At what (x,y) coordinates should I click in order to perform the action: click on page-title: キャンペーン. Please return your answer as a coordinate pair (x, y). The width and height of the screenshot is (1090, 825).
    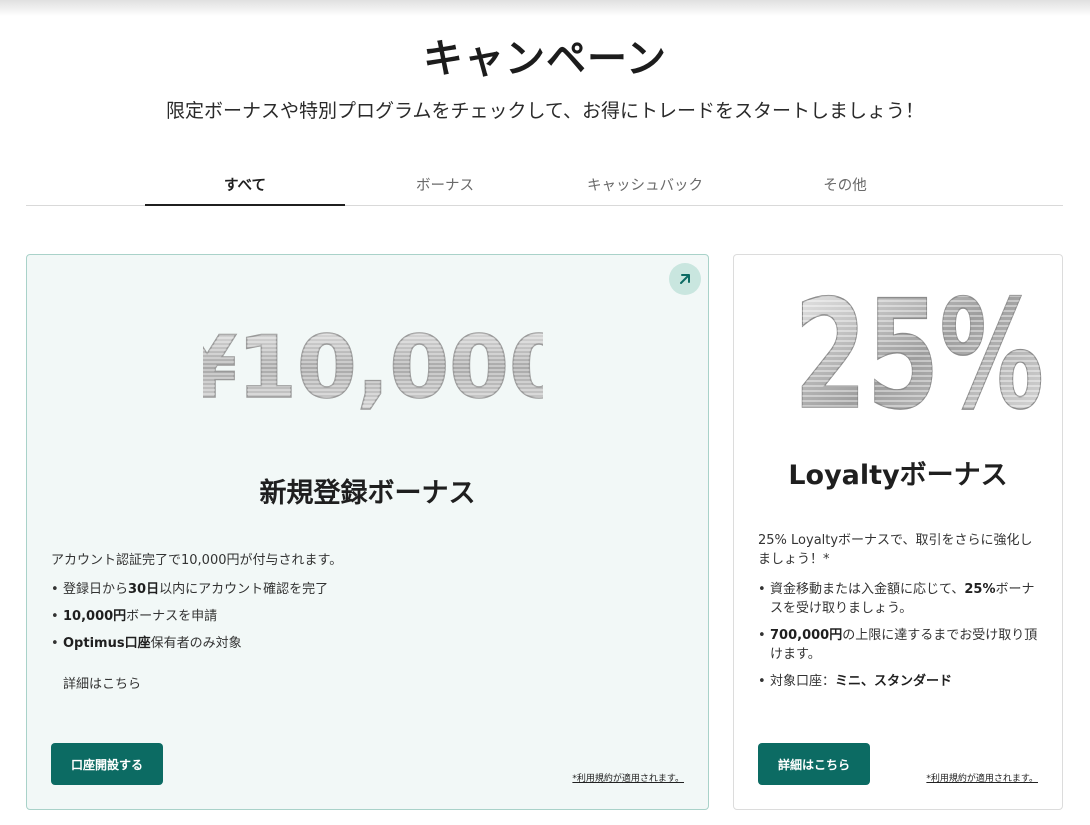
    Looking at the image, I should click on (545, 59).